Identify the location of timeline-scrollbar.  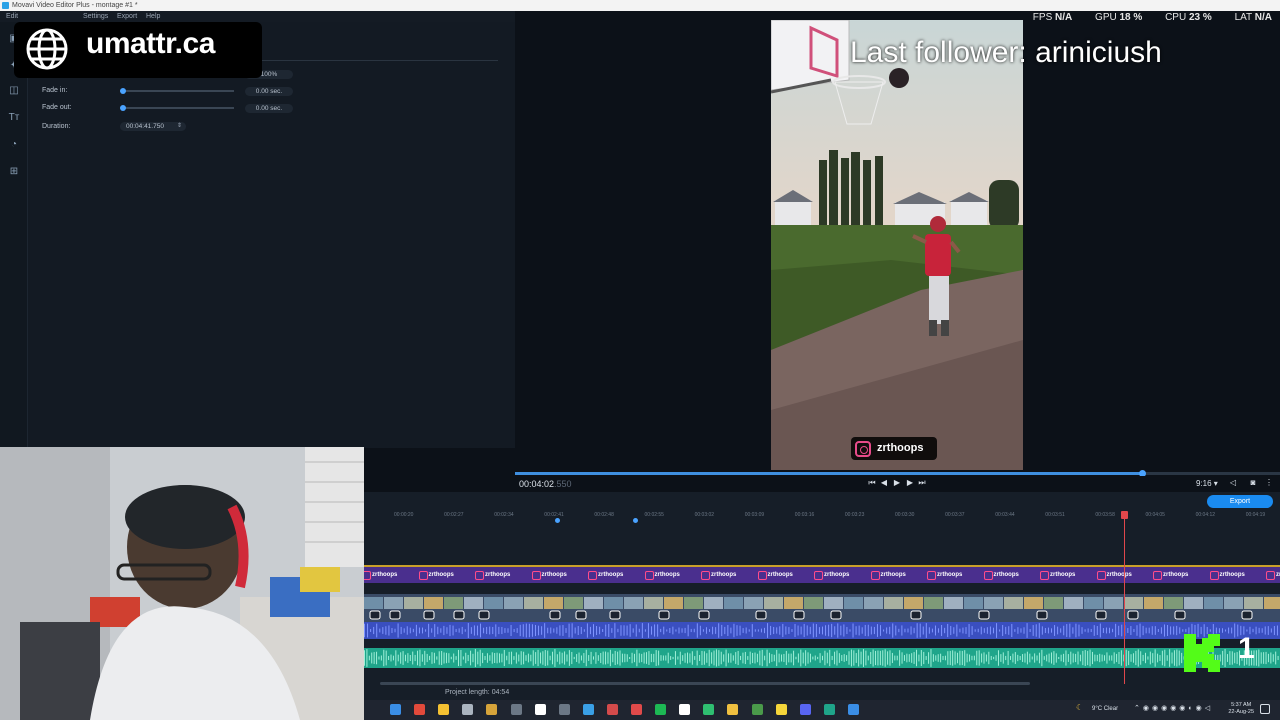
(705, 683).